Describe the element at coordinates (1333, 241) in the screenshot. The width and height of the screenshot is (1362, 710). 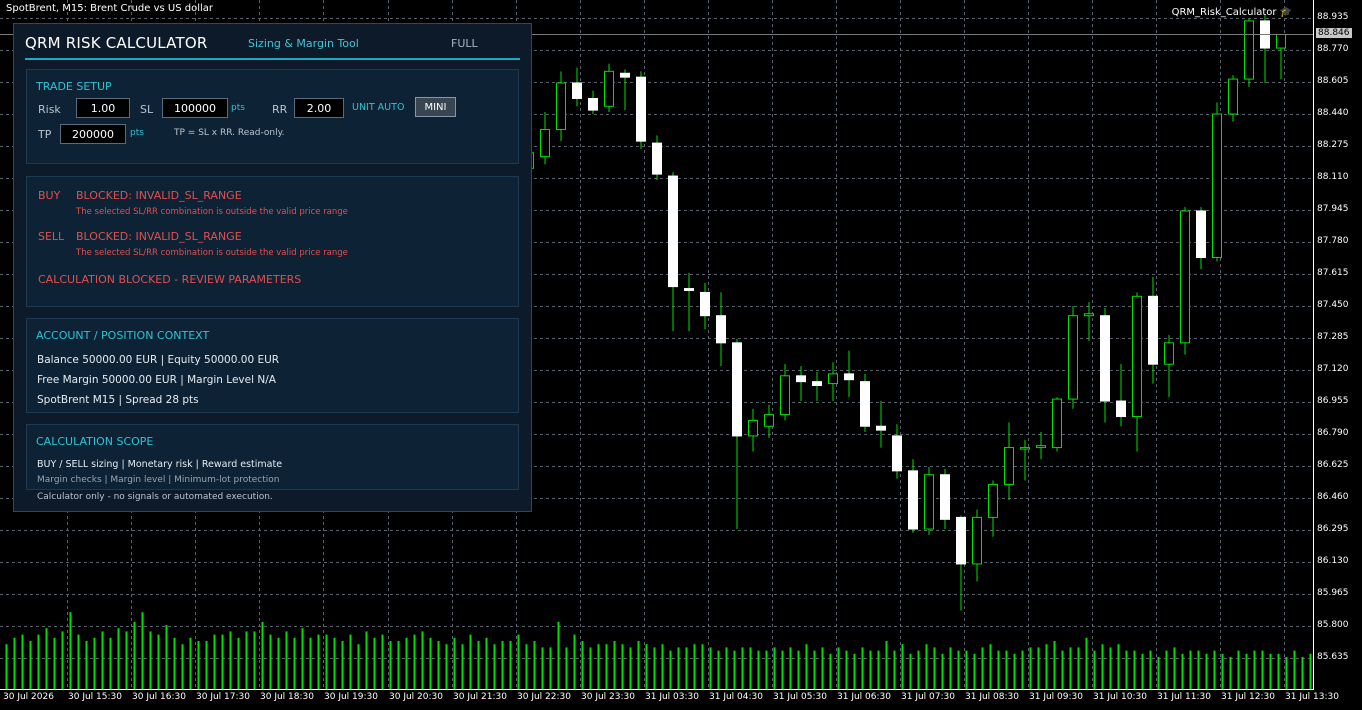
I see `price-tick-label: 87.780` at that location.